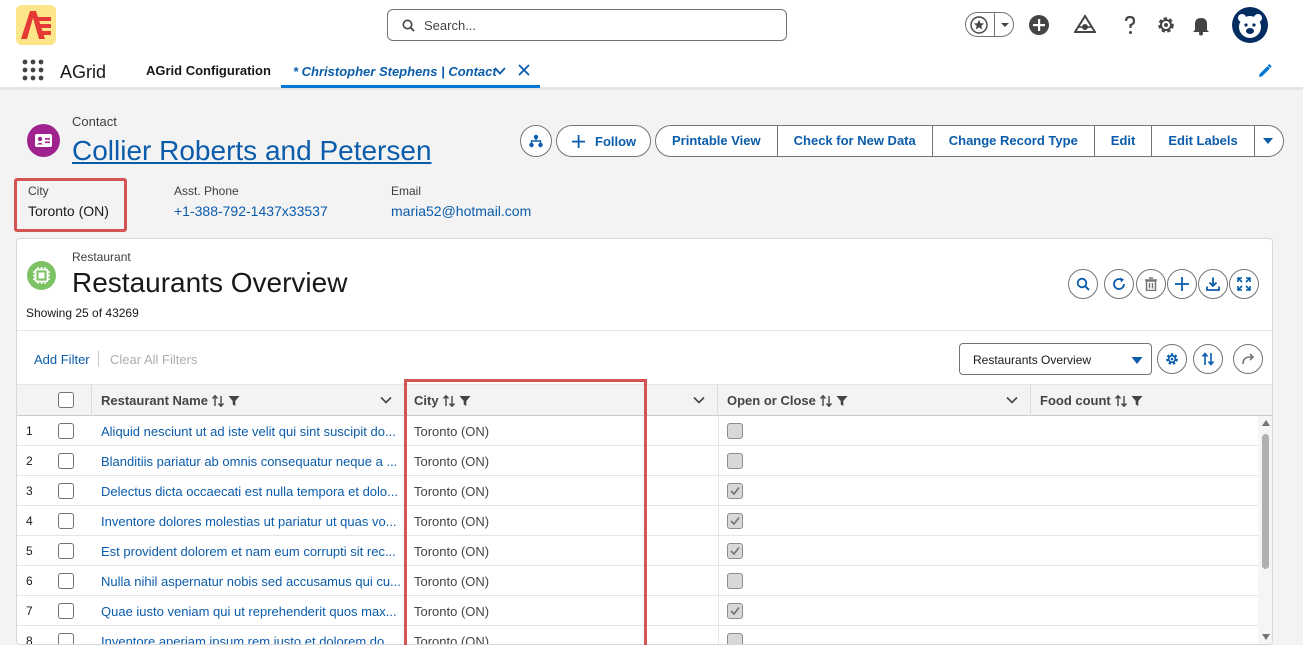 The width and height of the screenshot is (1303, 645). What do you see at coordinates (1172, 359) in the screenshot?
I see `view-settings-button` at bounding box center [1172, 359].